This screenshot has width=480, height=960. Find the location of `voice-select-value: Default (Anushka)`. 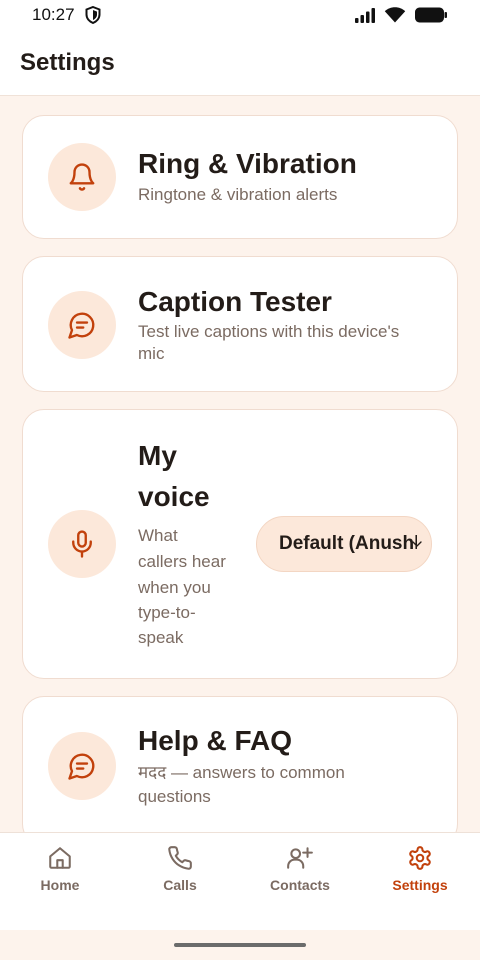

voice-select-value: Default (Anushka) is located at coordinates (348, 543).